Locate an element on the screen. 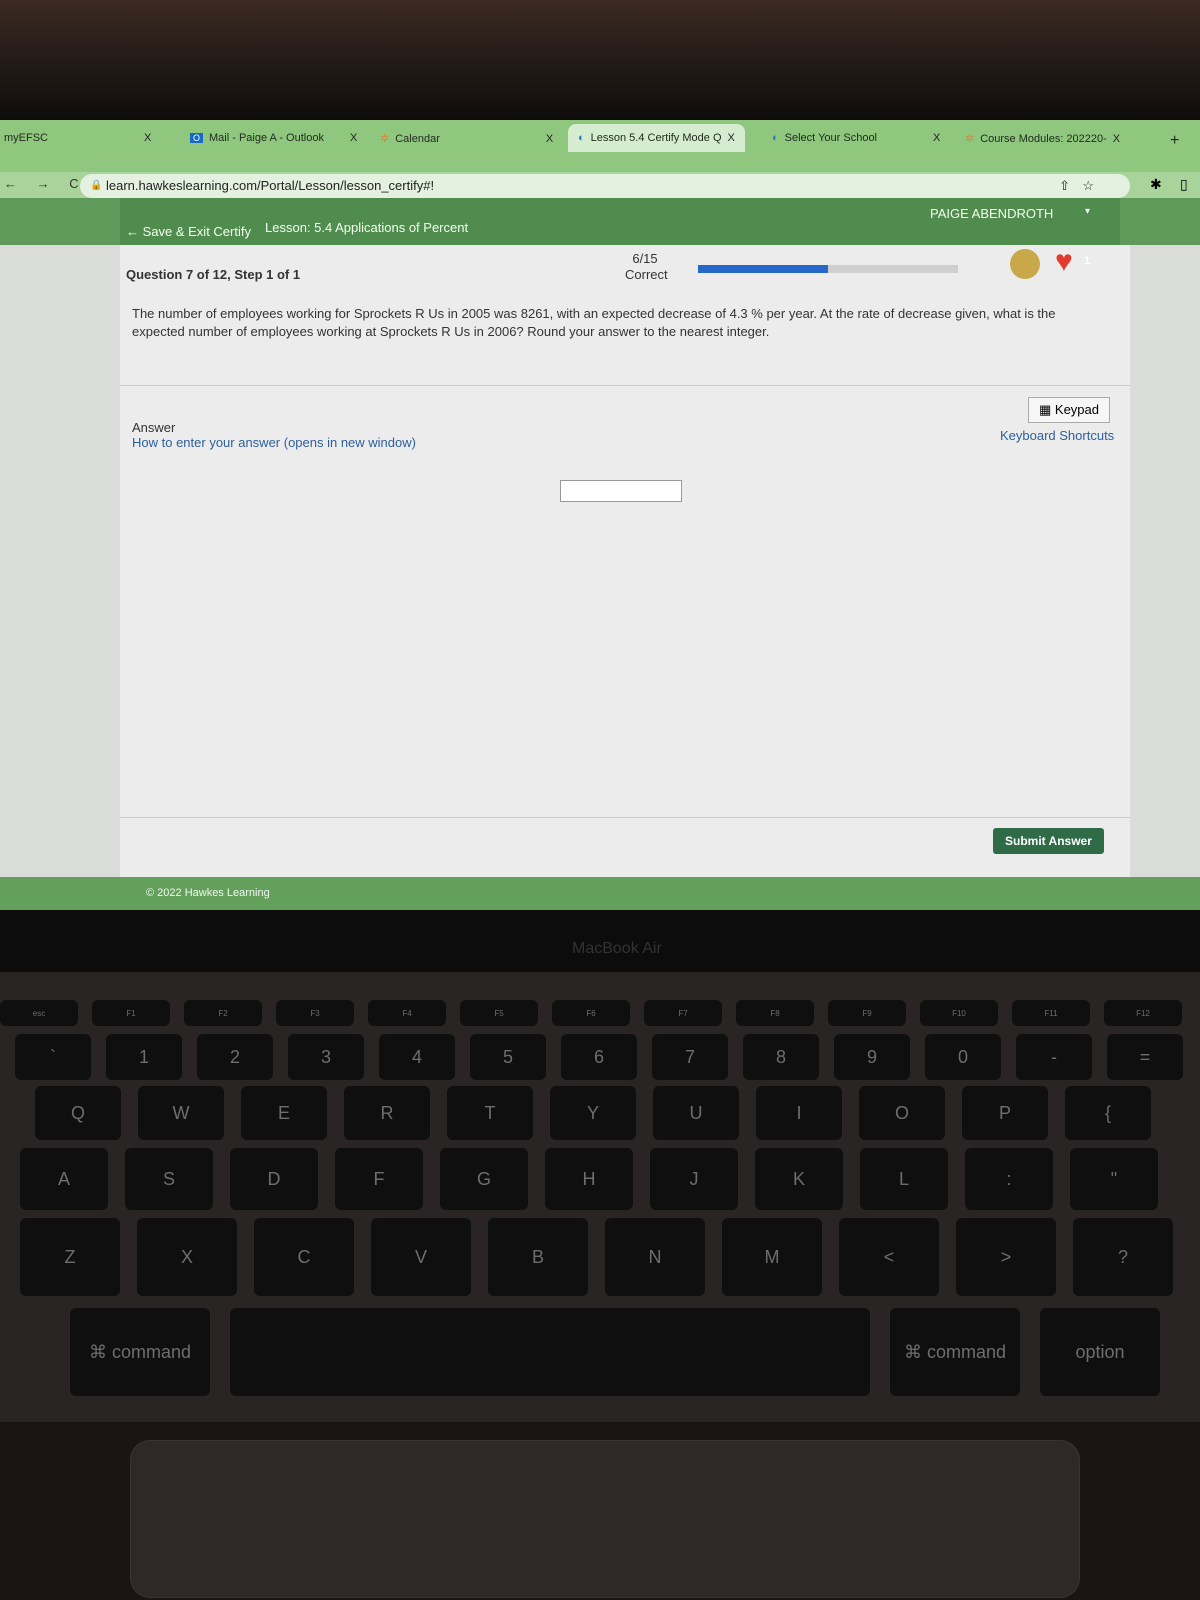  key-5: 5 is located at coordinates (508, 1057).